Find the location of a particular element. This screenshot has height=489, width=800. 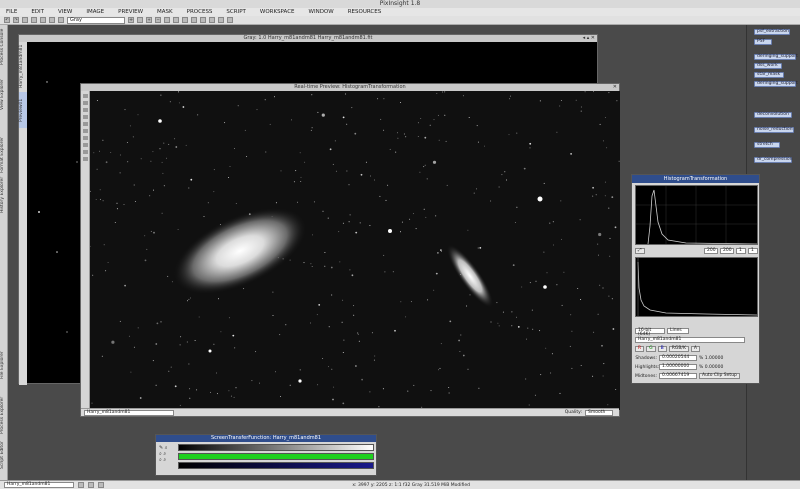

undo-icon: ↶ is located at coordinates (7, 20).